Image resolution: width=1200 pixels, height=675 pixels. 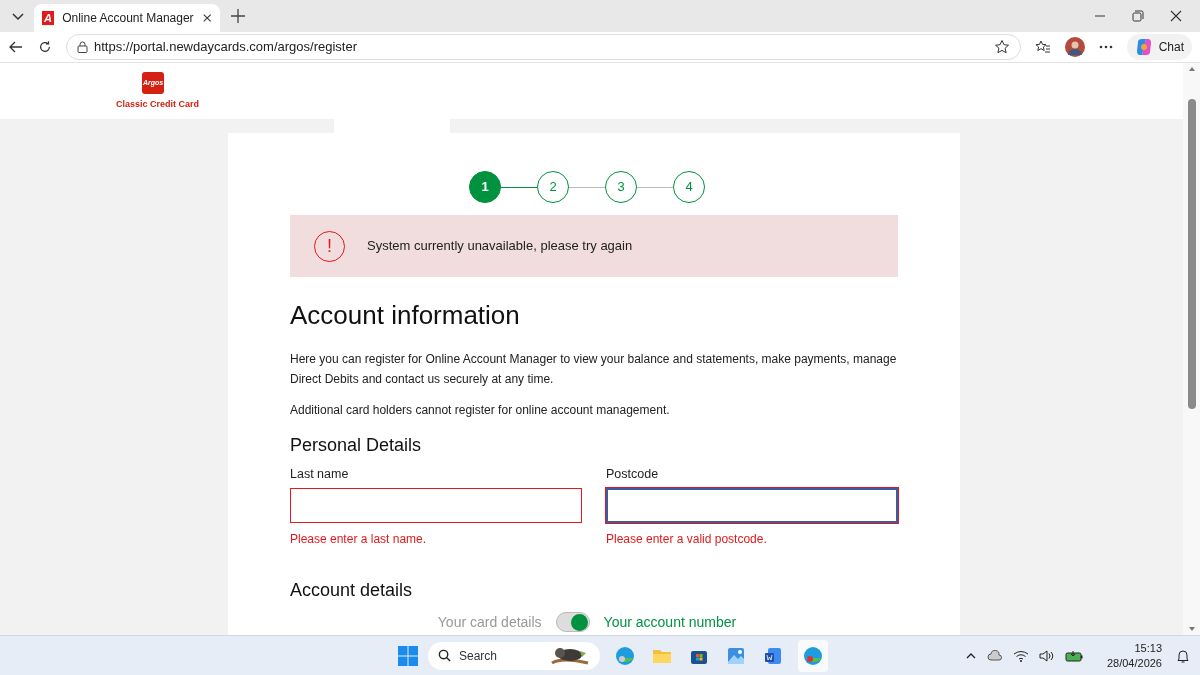 What do you see at coordinates (1191, 69) in the screenshot?
I see `scroll-up-icon` at bounding box center [1191, 69].